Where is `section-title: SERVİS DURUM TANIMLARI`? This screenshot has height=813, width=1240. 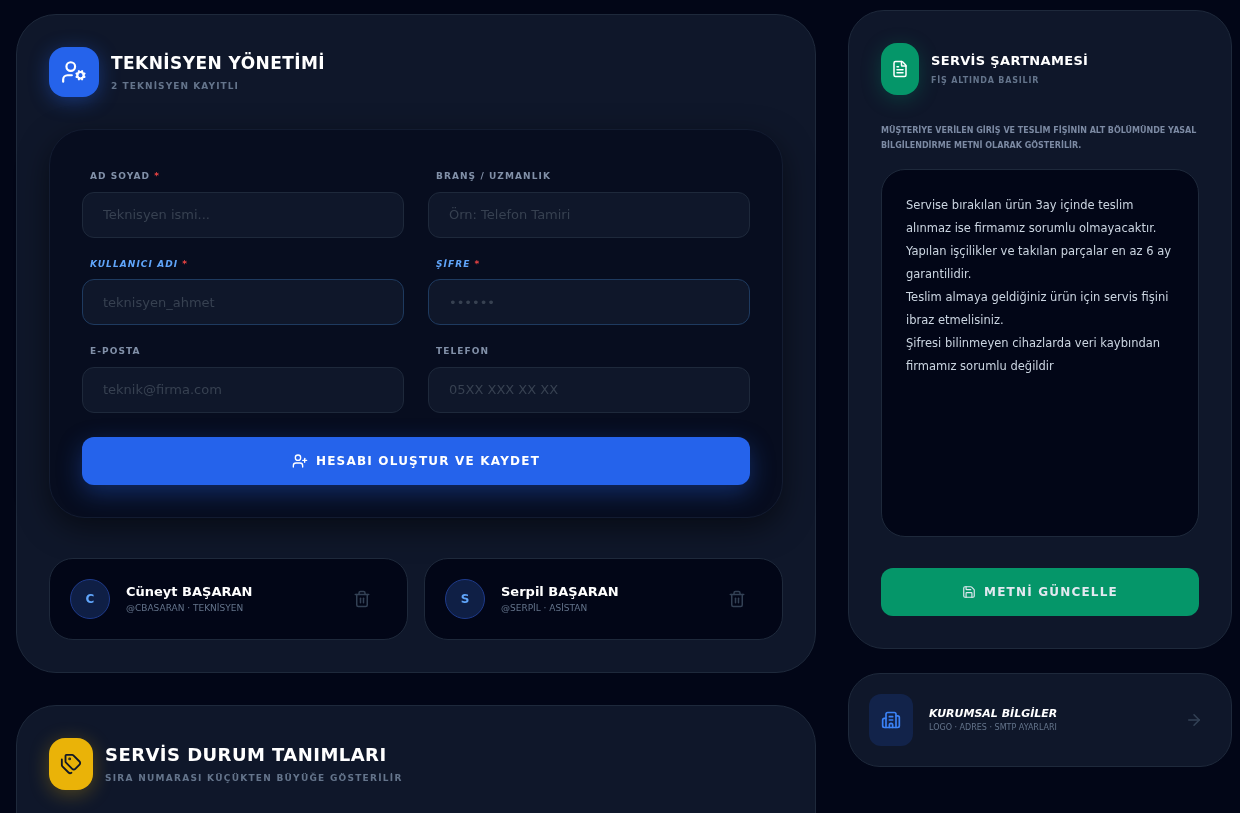 section-title: SERVİS DURUM TANIMLARI is located at coordinates (246, 755).